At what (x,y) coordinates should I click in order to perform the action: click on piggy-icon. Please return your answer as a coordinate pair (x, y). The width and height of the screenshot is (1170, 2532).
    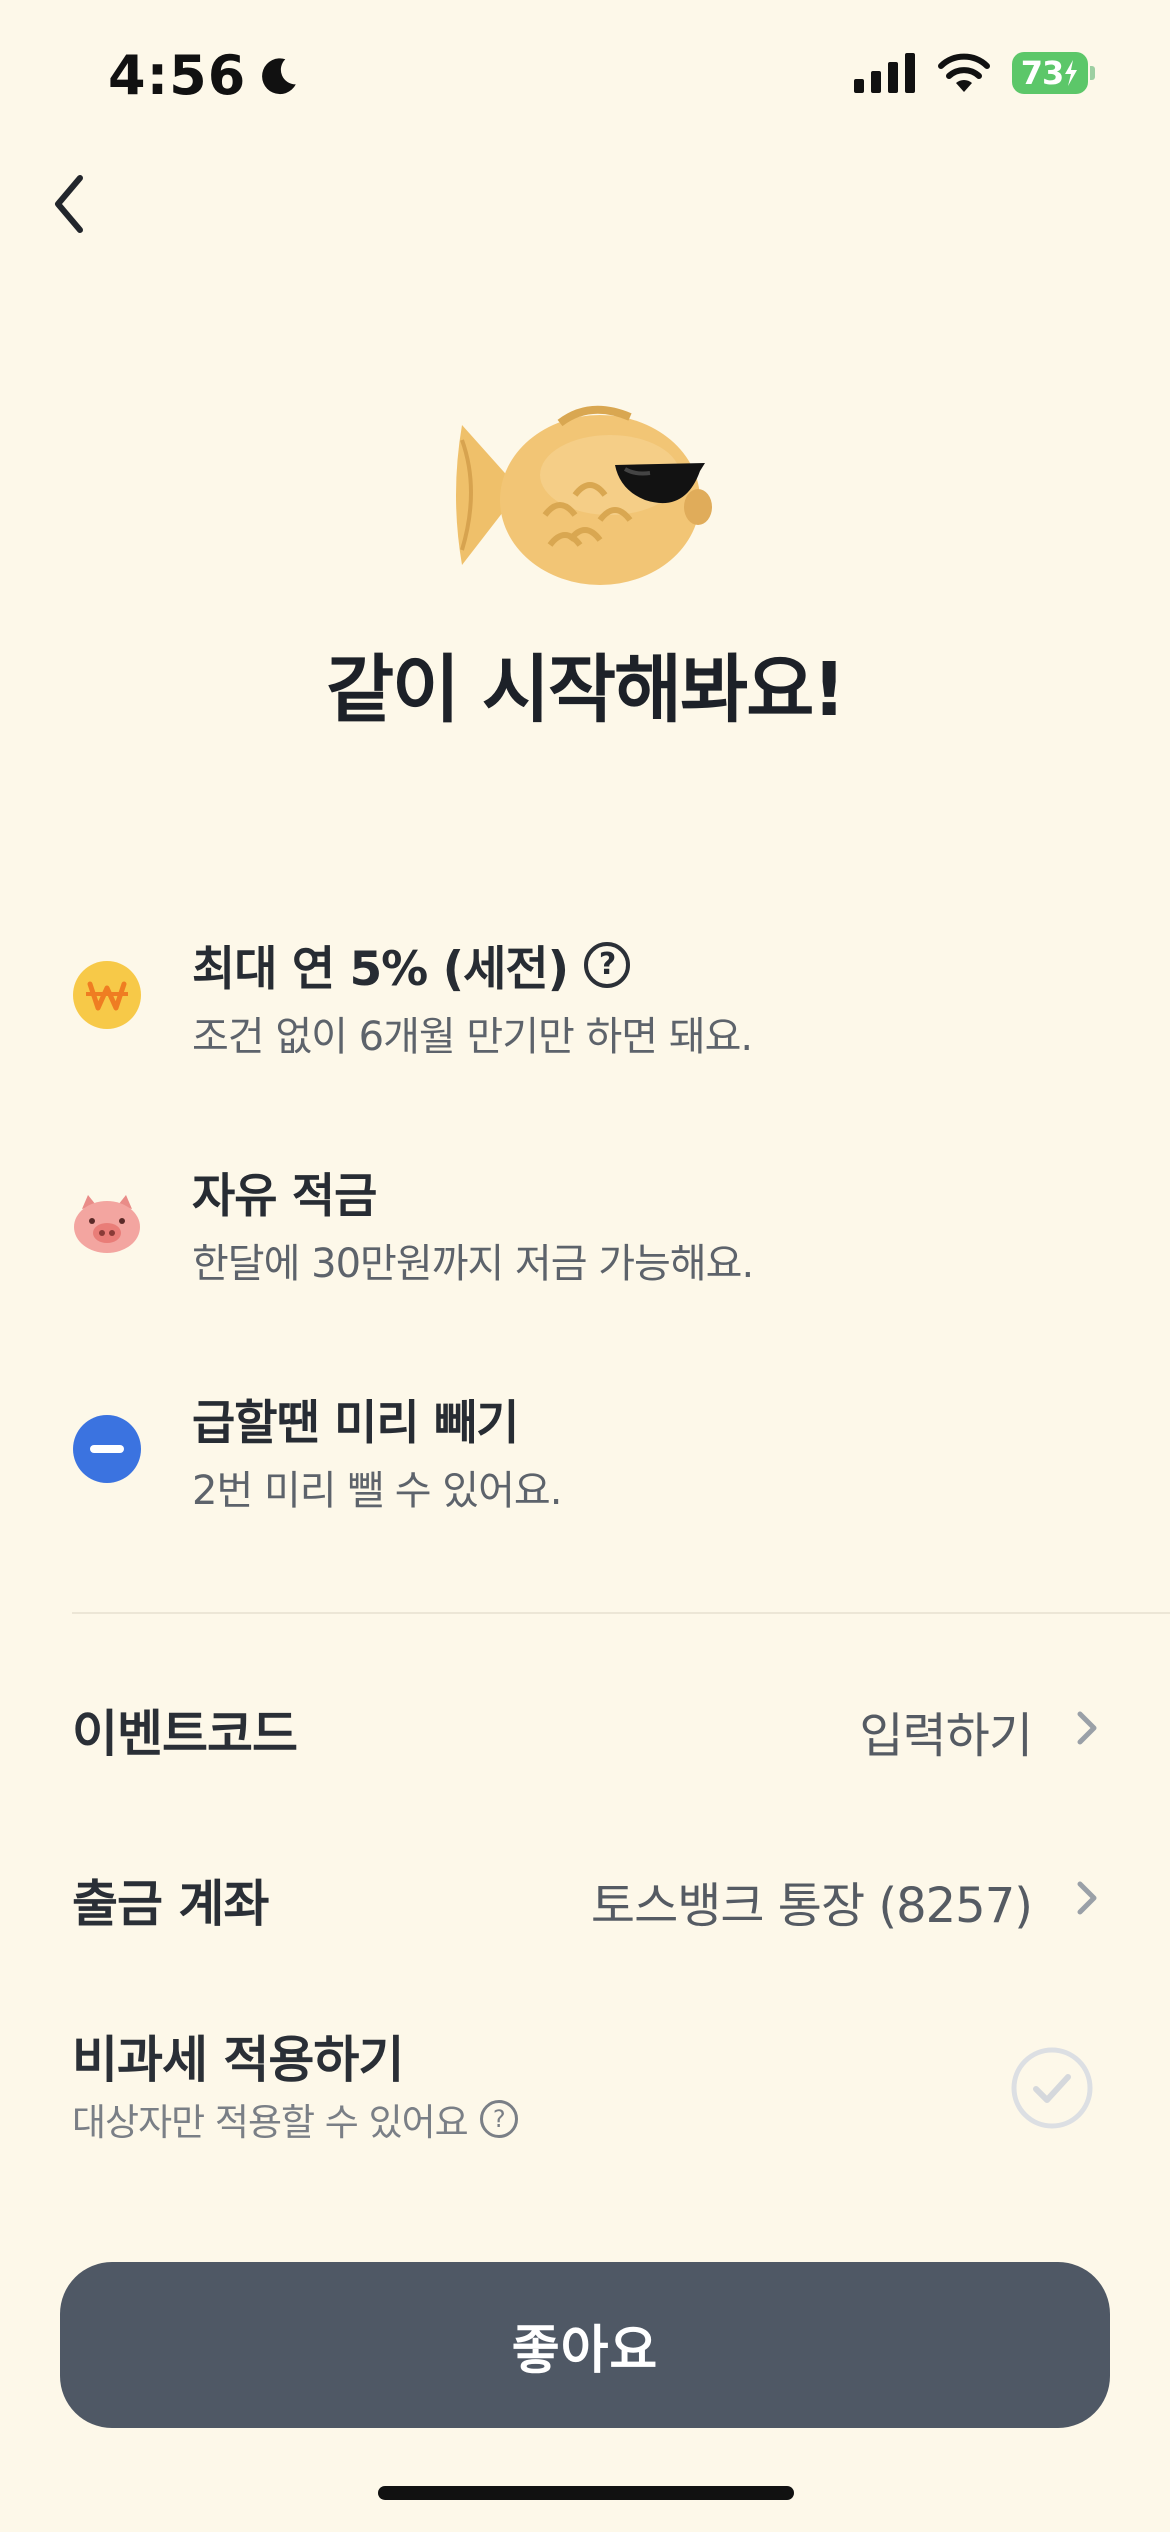
    Looking at the image, I should click on (107, 1224).